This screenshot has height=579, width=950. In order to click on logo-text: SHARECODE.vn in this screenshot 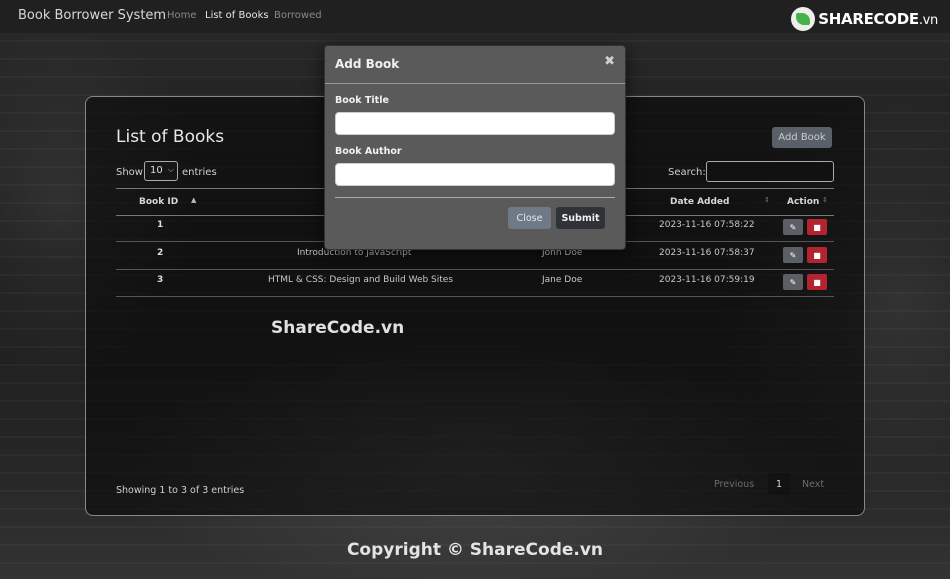, I will do `click(878, 19)`.